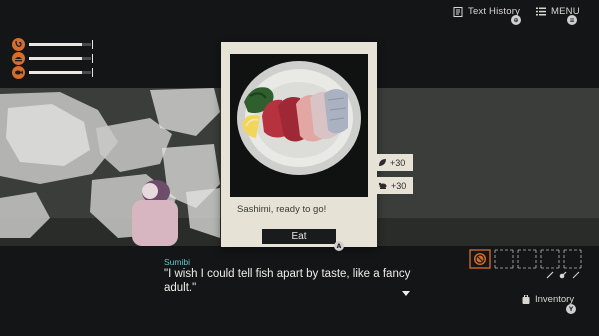  Describe the element at coordinates (547, 299) in the screenshot. I see `inventory-button: Inventory` at that location.